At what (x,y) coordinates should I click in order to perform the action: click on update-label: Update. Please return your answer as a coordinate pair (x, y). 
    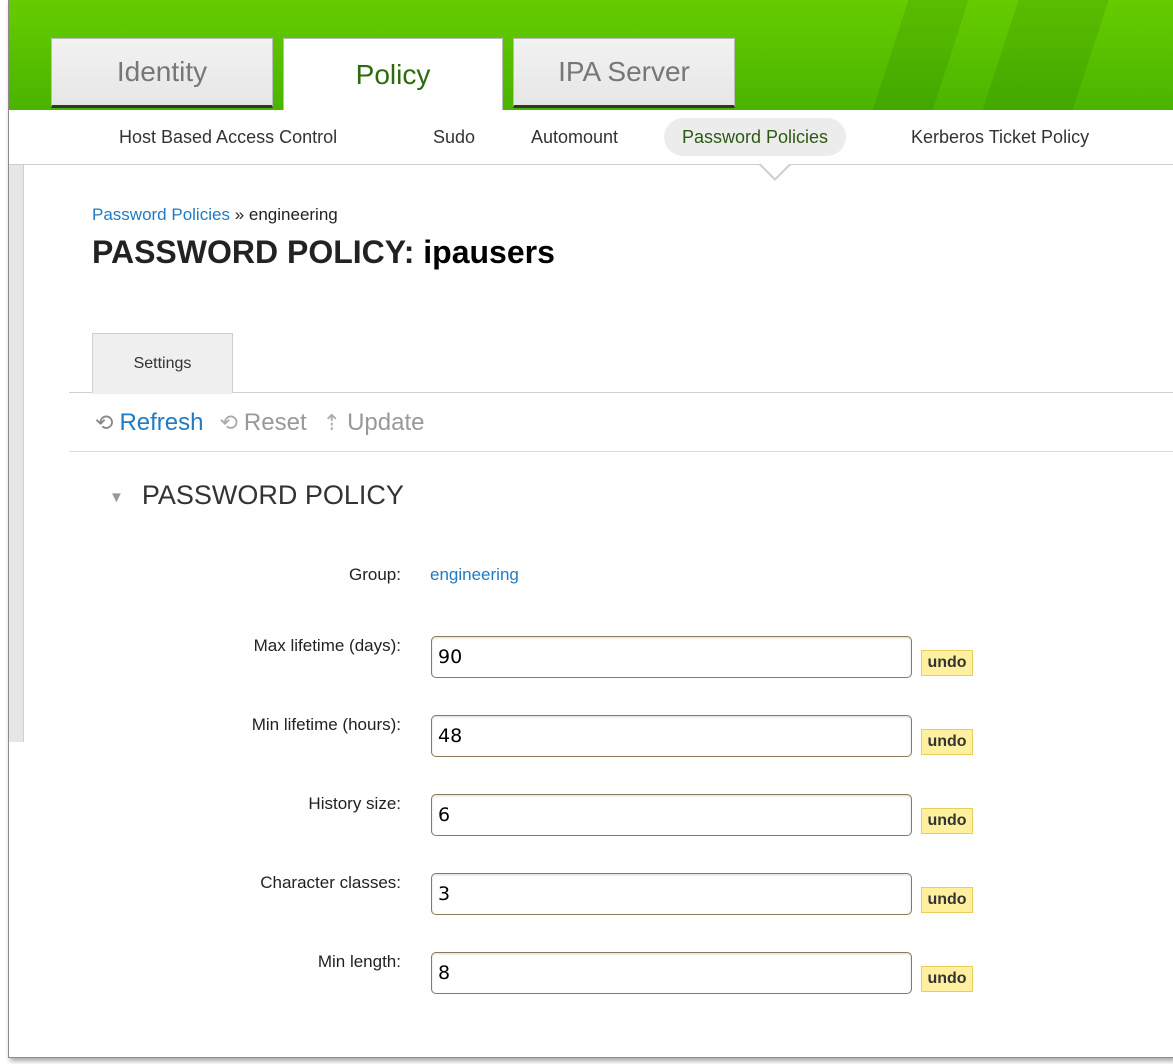
    Looking at the image, I should click on (386, 422).